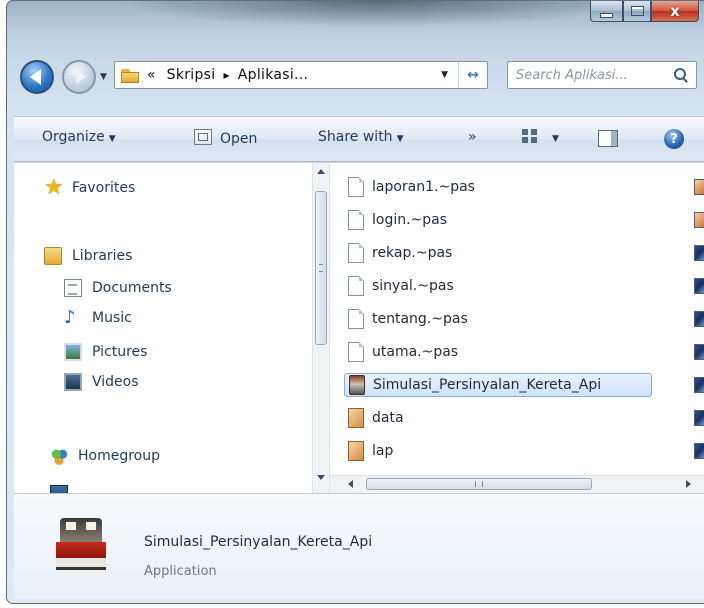 This screenshot has width=704, height=608. I want to click on nav-item-documents: Documents, so click(118, 288).